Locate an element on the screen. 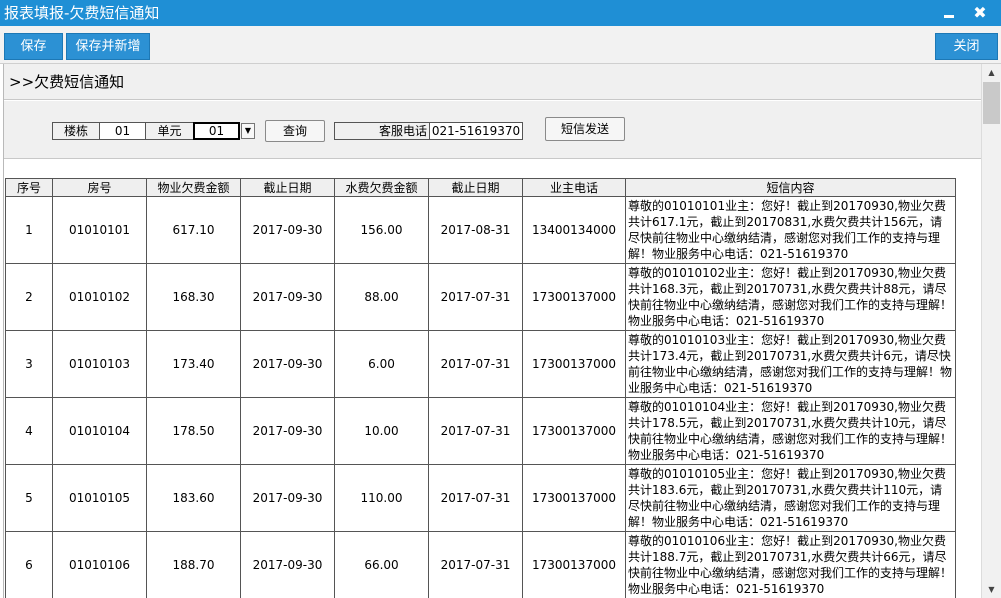 The width and height of the screenshot is (1001, 598). query-button: 查询 is located at coordinates (295, 131).